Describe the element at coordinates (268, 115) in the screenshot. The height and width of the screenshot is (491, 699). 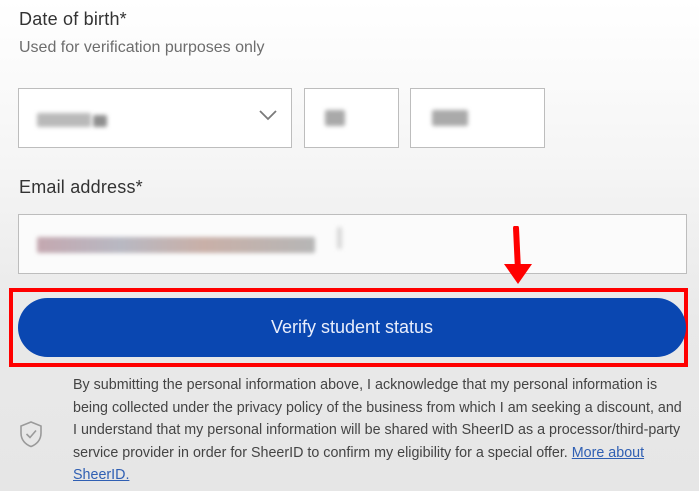
I see `chevron-down-icon` at that location.